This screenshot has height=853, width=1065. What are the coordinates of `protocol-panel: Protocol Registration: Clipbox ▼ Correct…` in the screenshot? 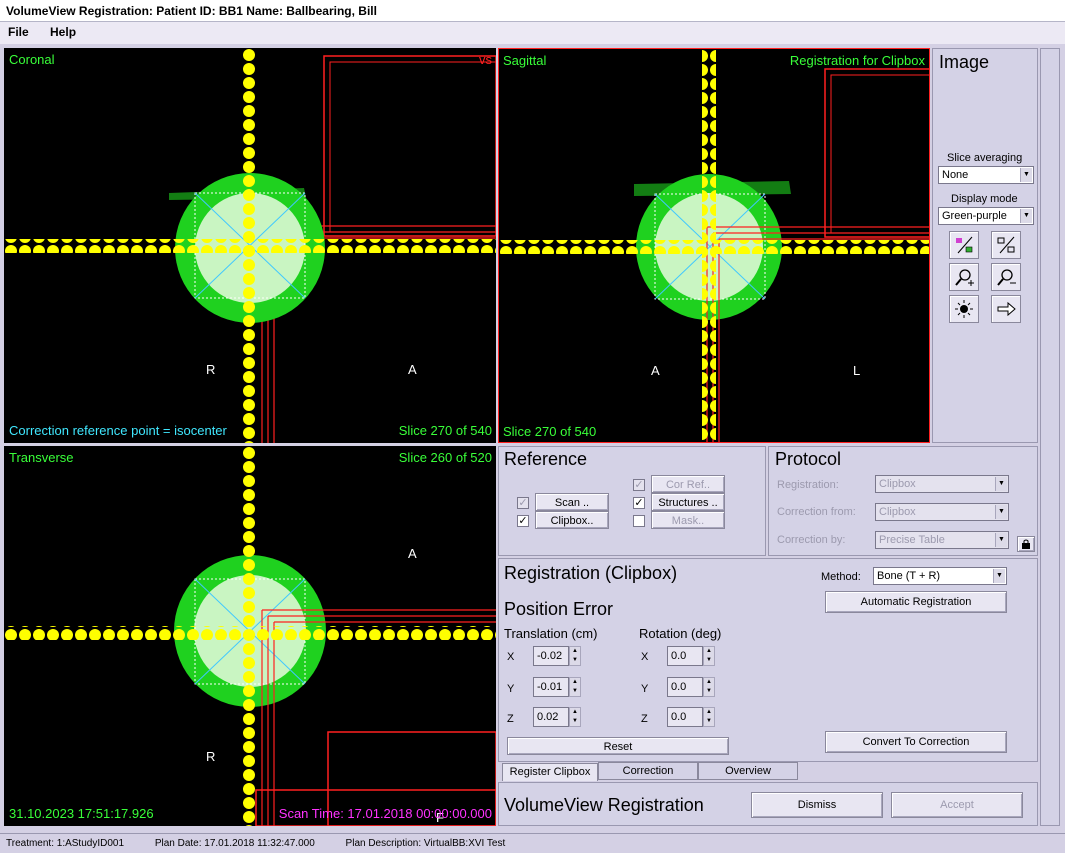 It's located at (903, 501).